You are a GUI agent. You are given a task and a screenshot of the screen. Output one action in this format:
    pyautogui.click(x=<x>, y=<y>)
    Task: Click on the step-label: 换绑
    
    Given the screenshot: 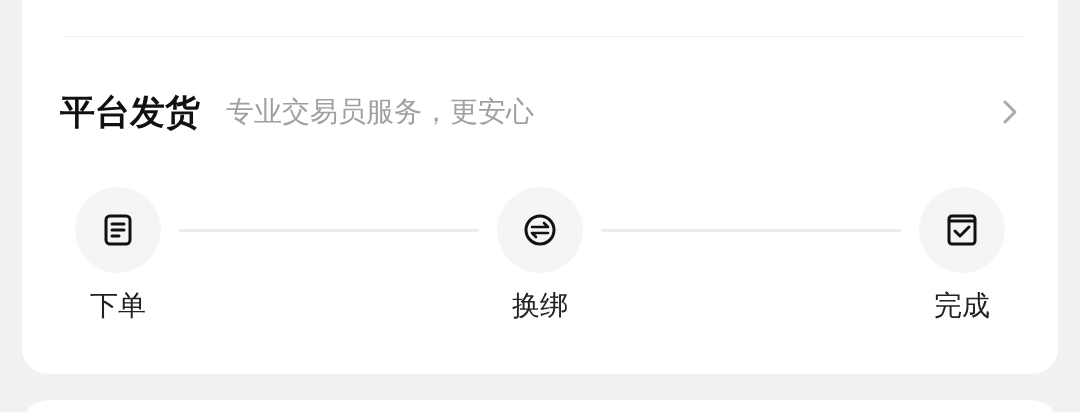 What is the action you would take?
    pyautogui.click(x=540, y=306)
    